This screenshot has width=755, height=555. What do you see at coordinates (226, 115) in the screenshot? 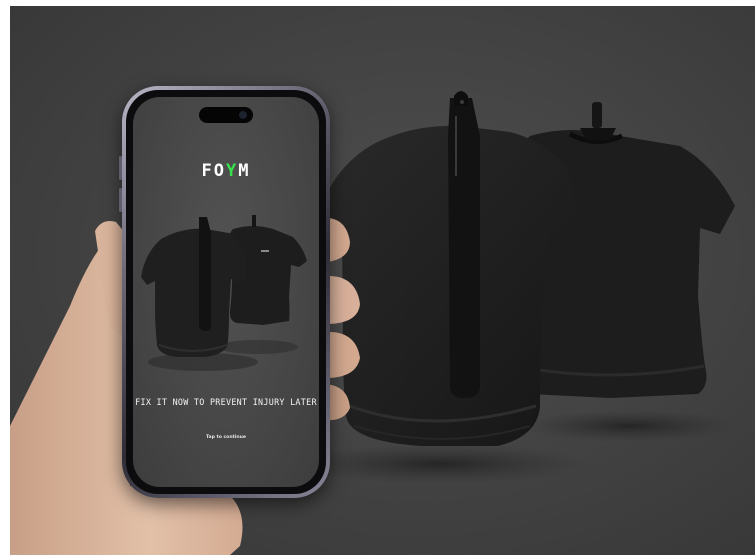
I see `dynamic-island` at bounding box center [226, 115].